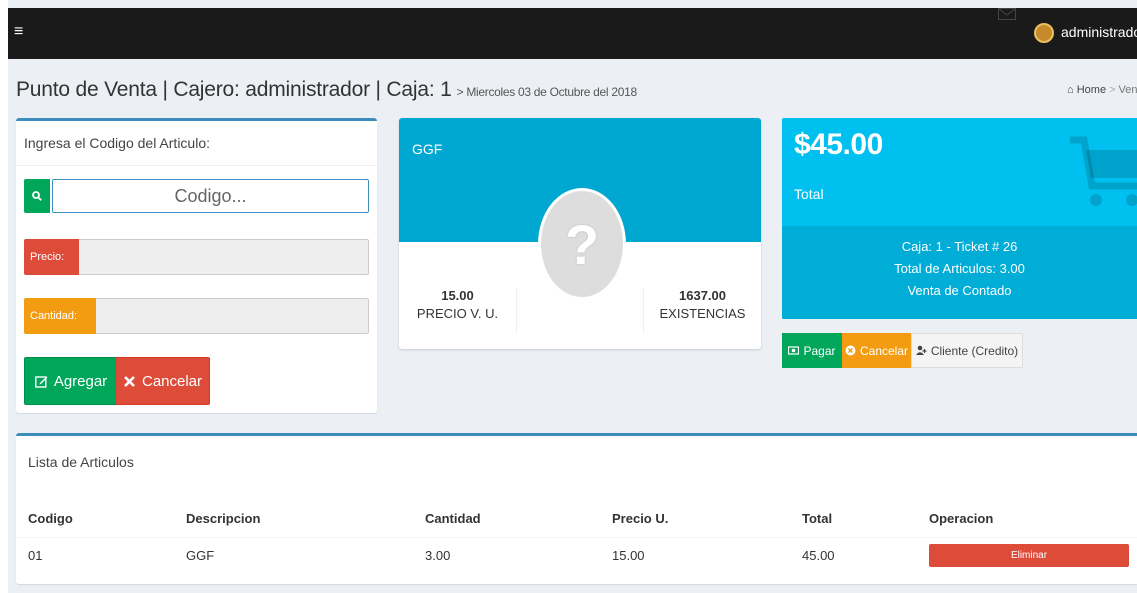 This screenshot has height=593, width=1137. I want to click on column-header: Codigo, so click(50, 518).